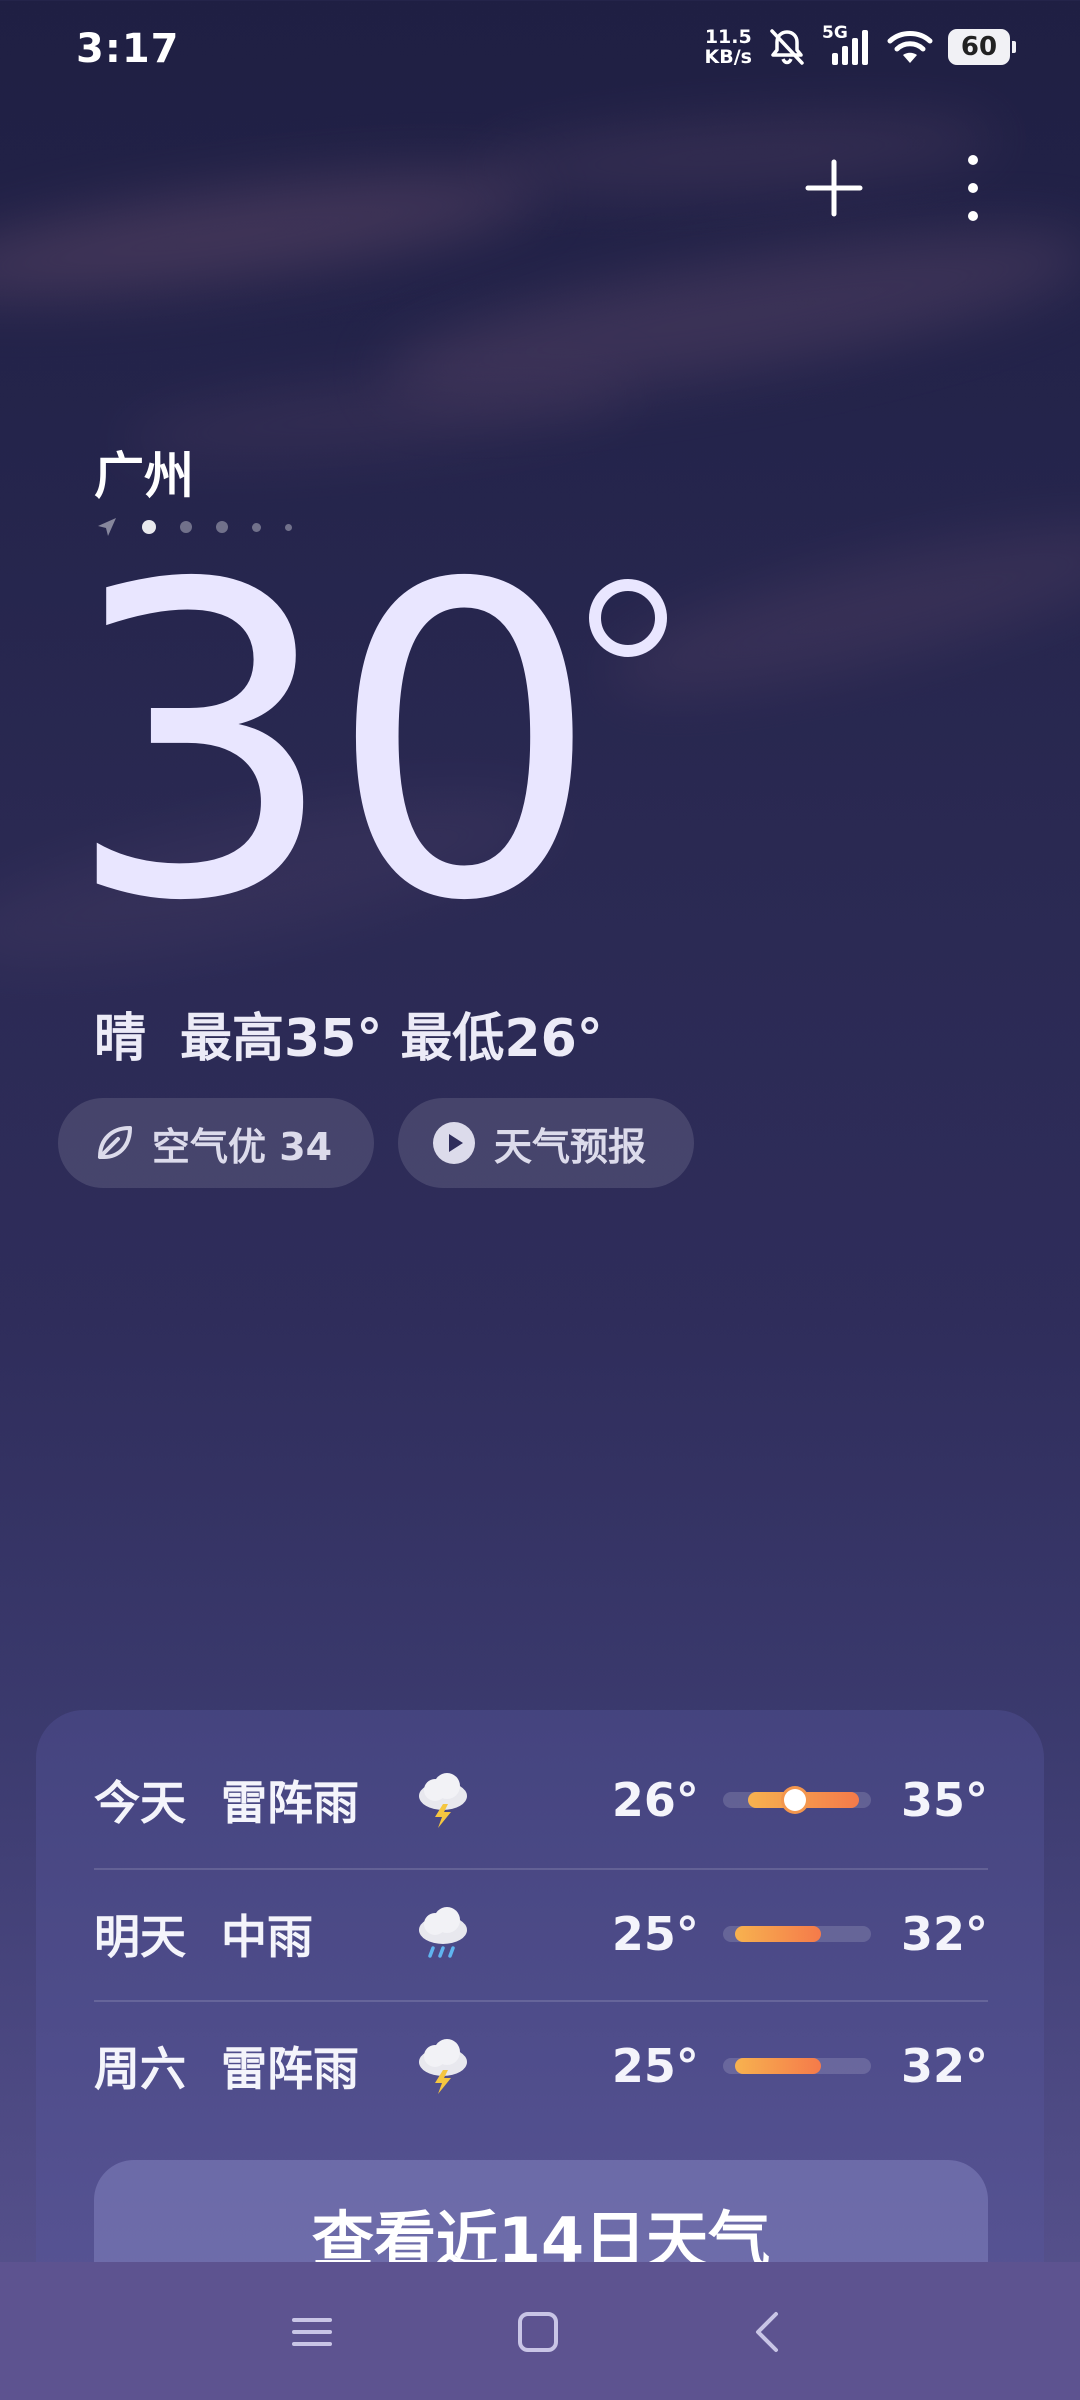 The image size is (1080, 2400). I want to click on leaf-icon, so click(114, 1143).